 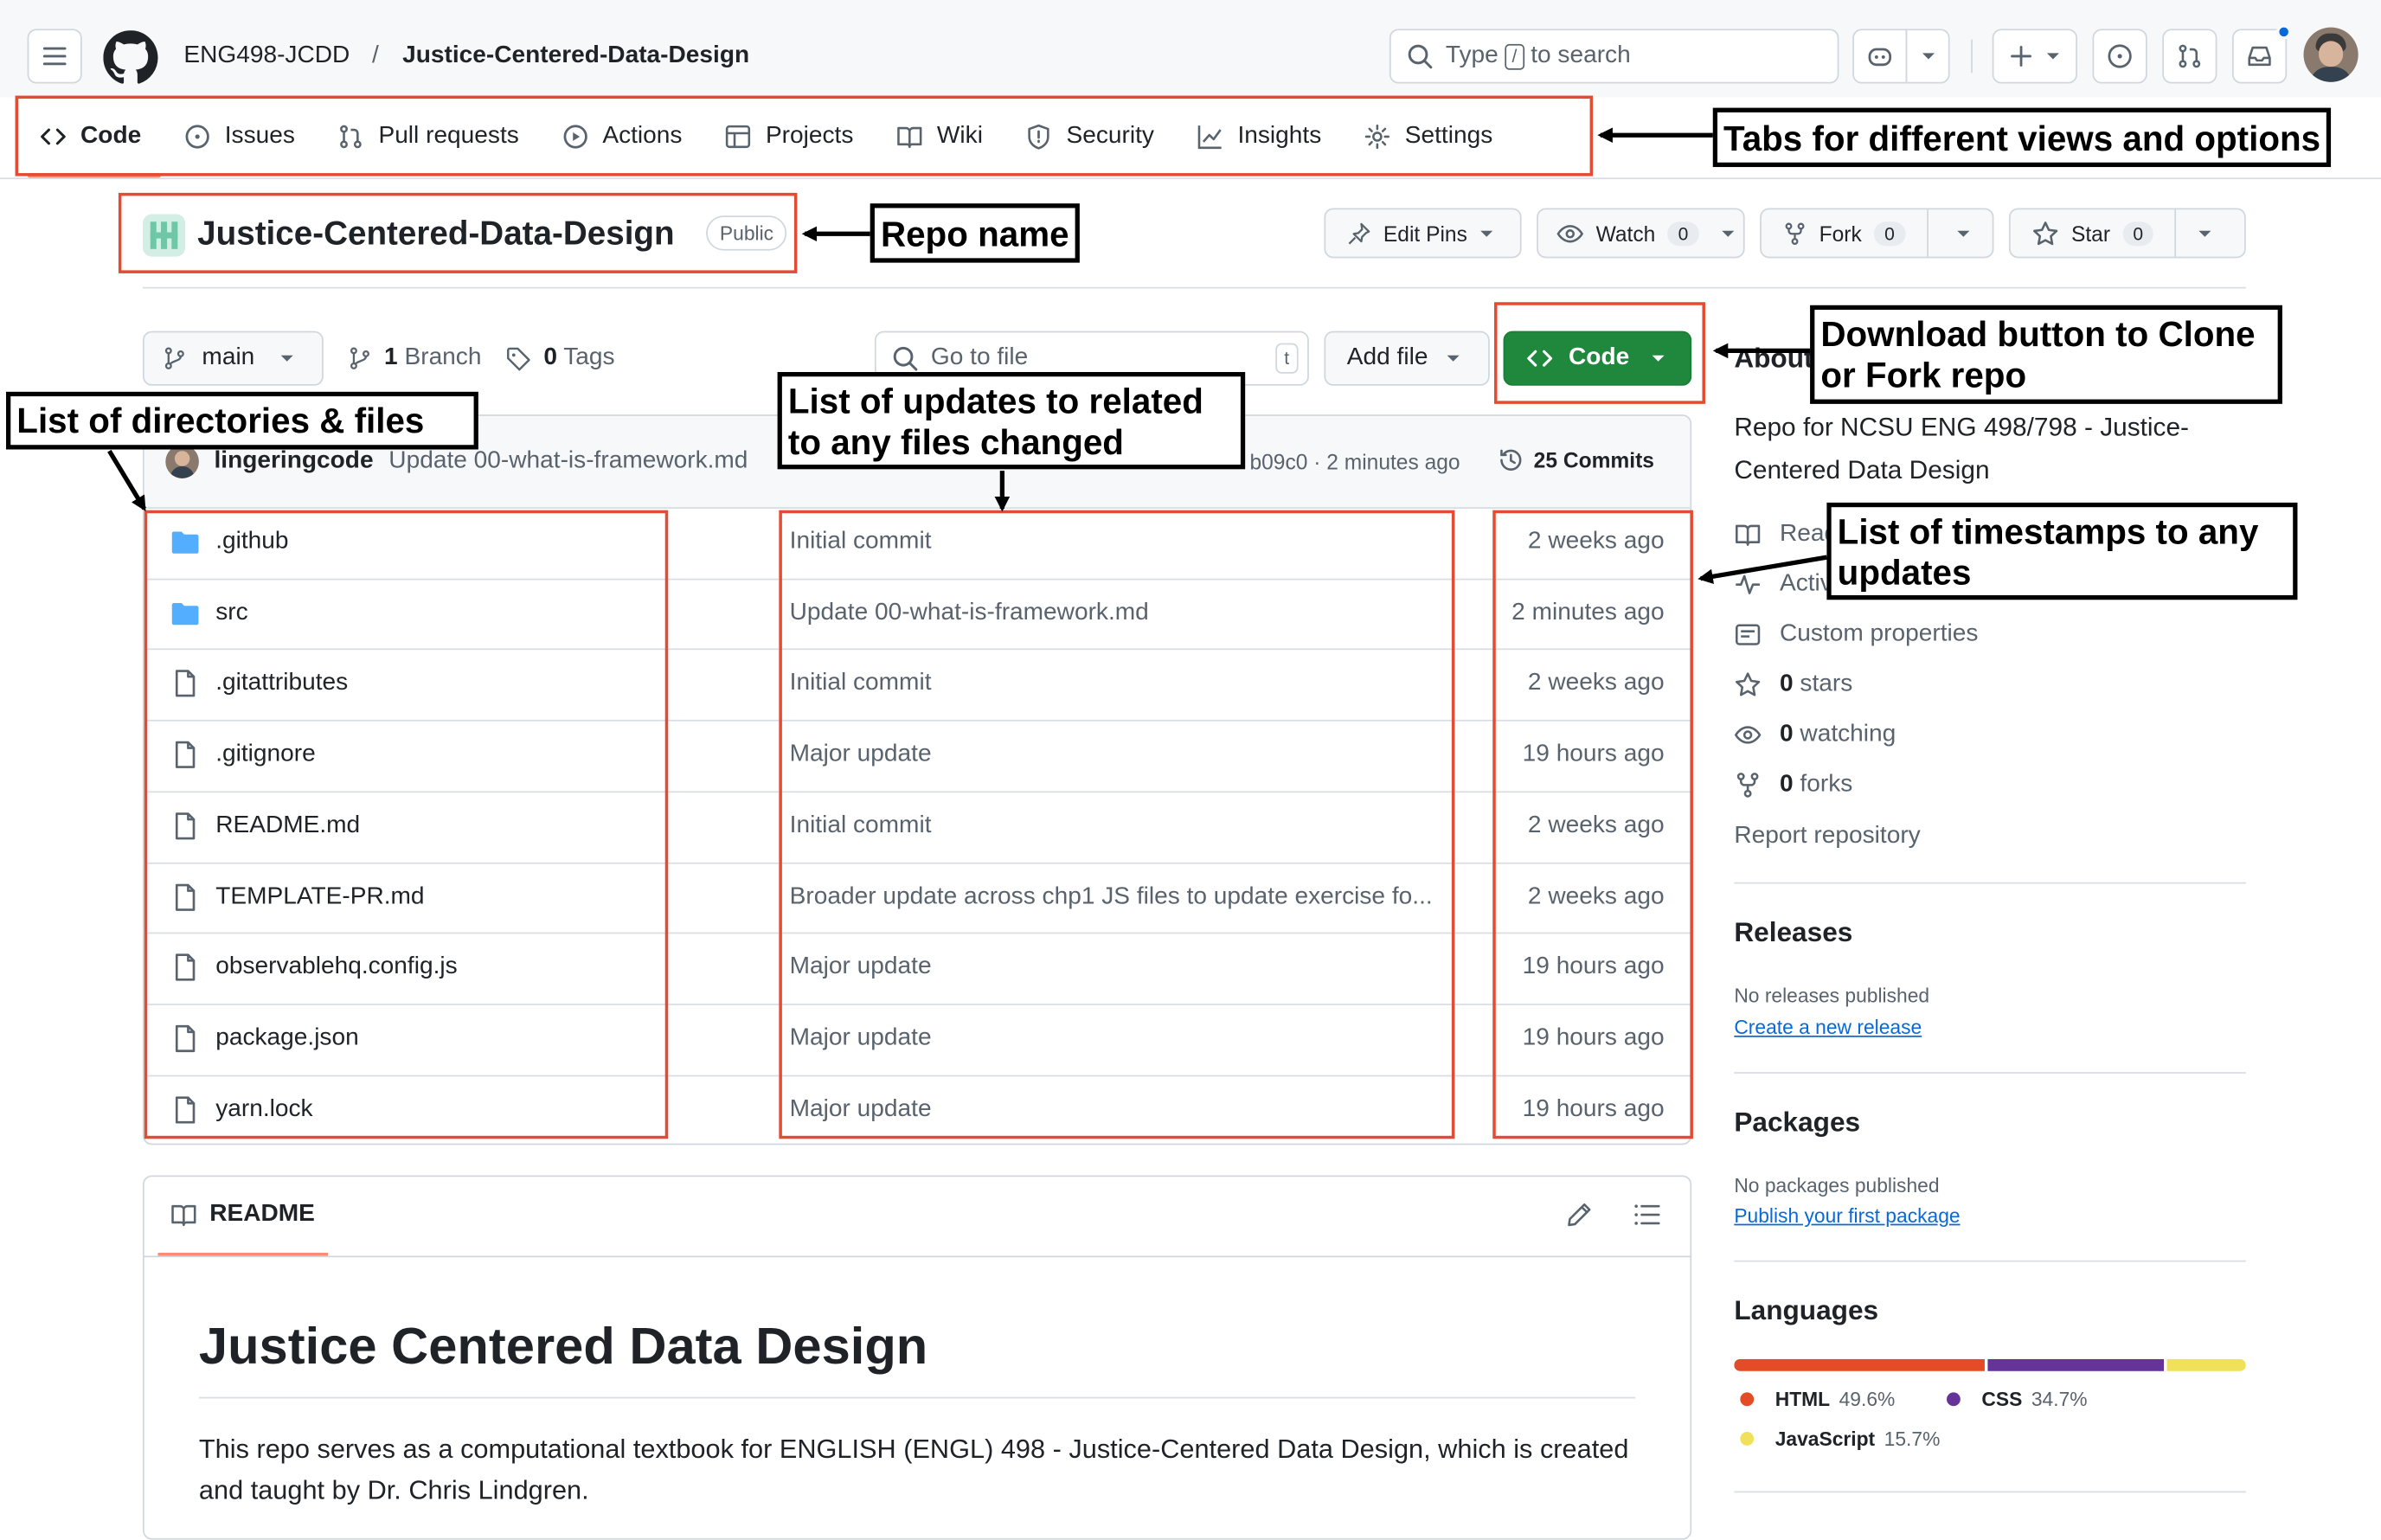 What do you see at coordinates (127, 480) in the screenshot?
I see `arrow-files` at bounding box center [127, 480].